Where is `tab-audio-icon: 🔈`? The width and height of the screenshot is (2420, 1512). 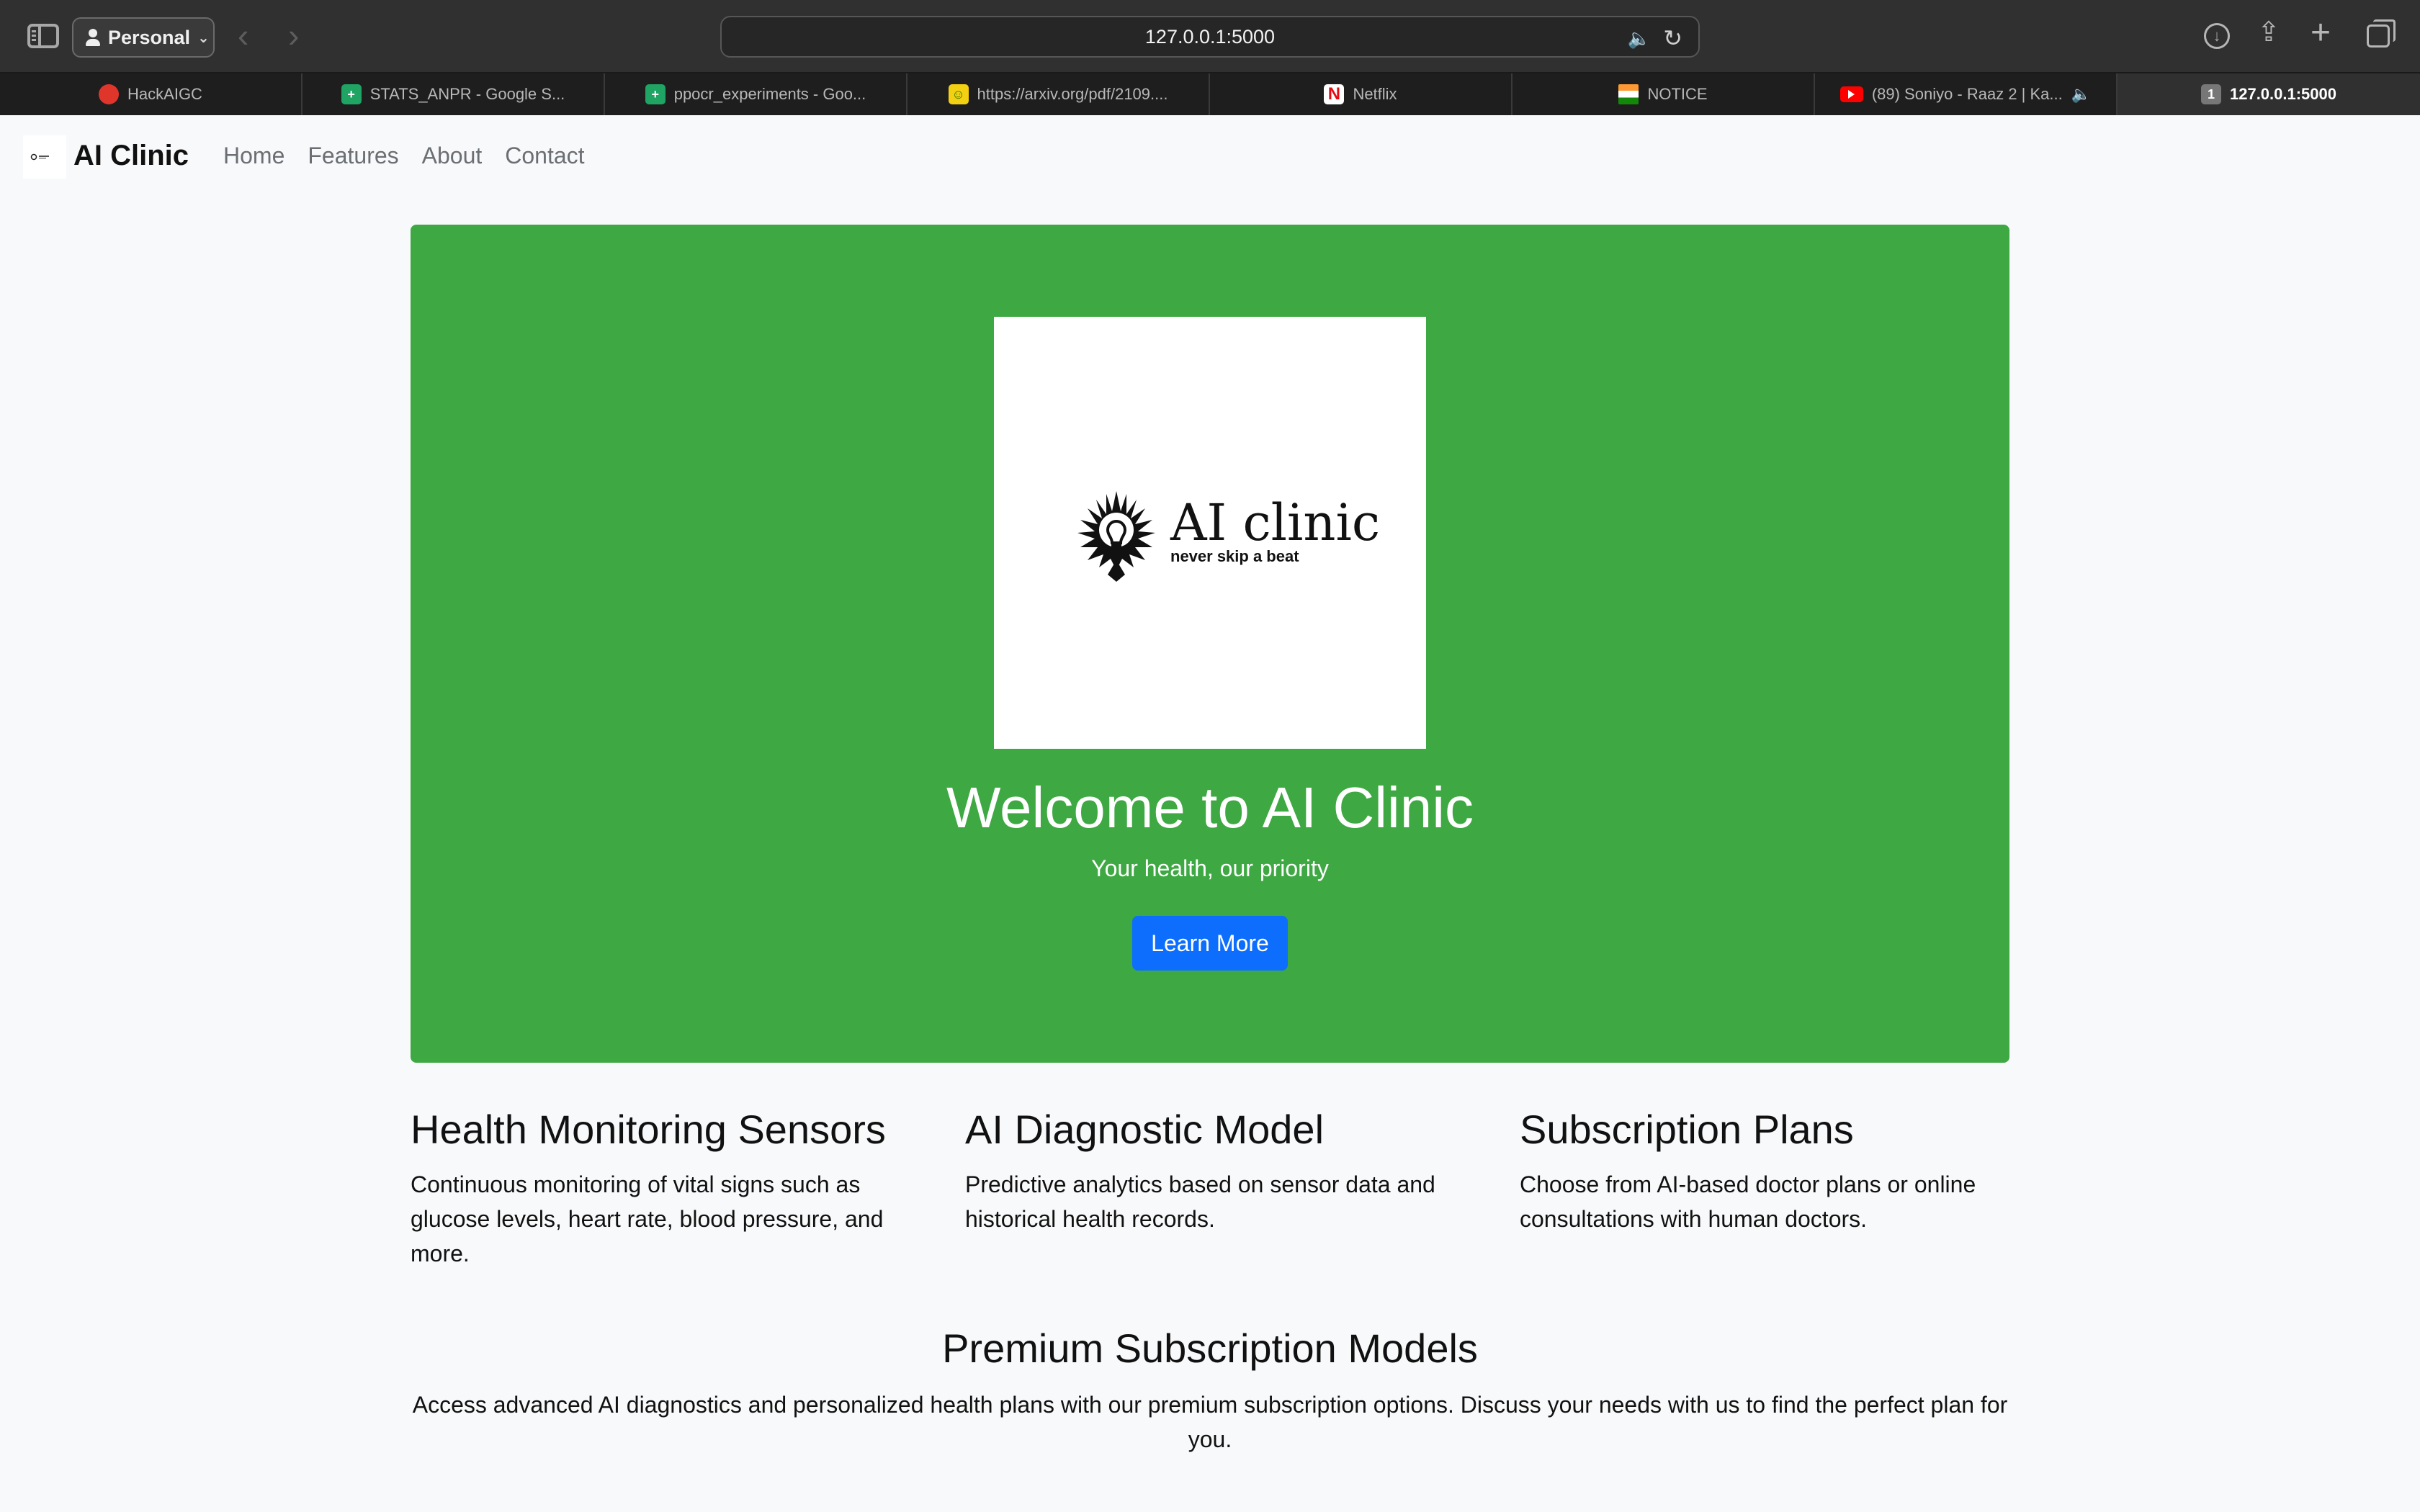
tab-audio-icon: 🔈 is located at coordinates (2081, 94).